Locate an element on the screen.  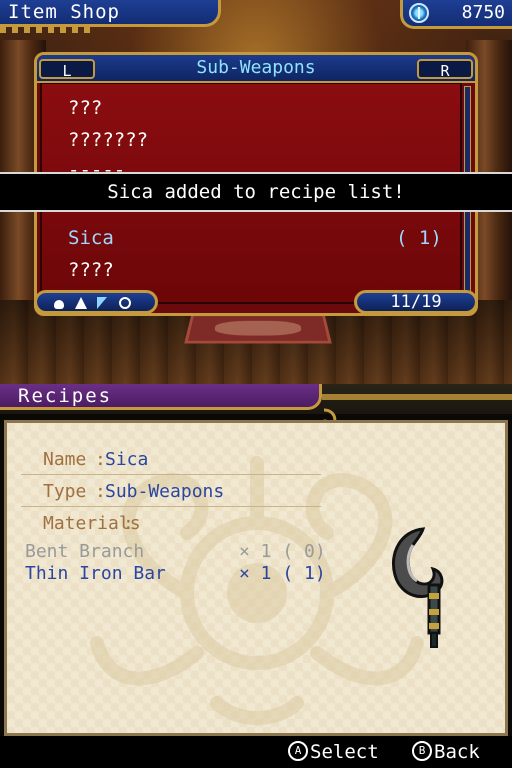
cursor-icon is located at coordinates (103, 303).